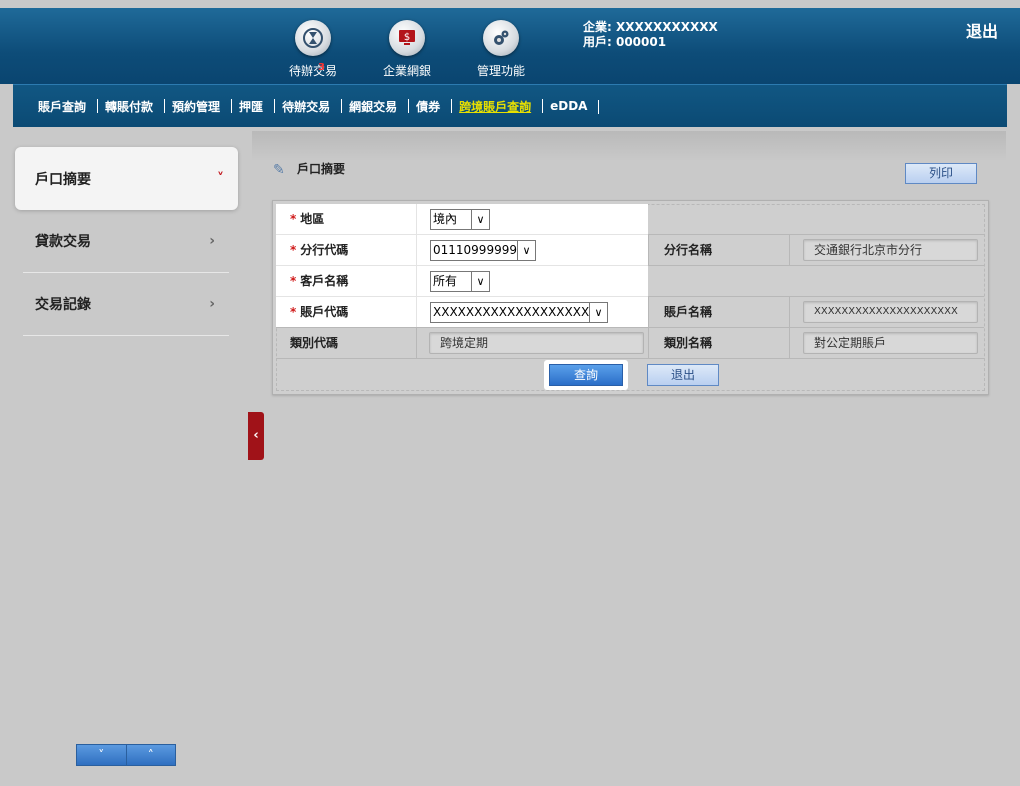 Image resolution: width=1020 pixels, height=786 pixels. I want to click on logout-link: 退出, so click(982, 30).